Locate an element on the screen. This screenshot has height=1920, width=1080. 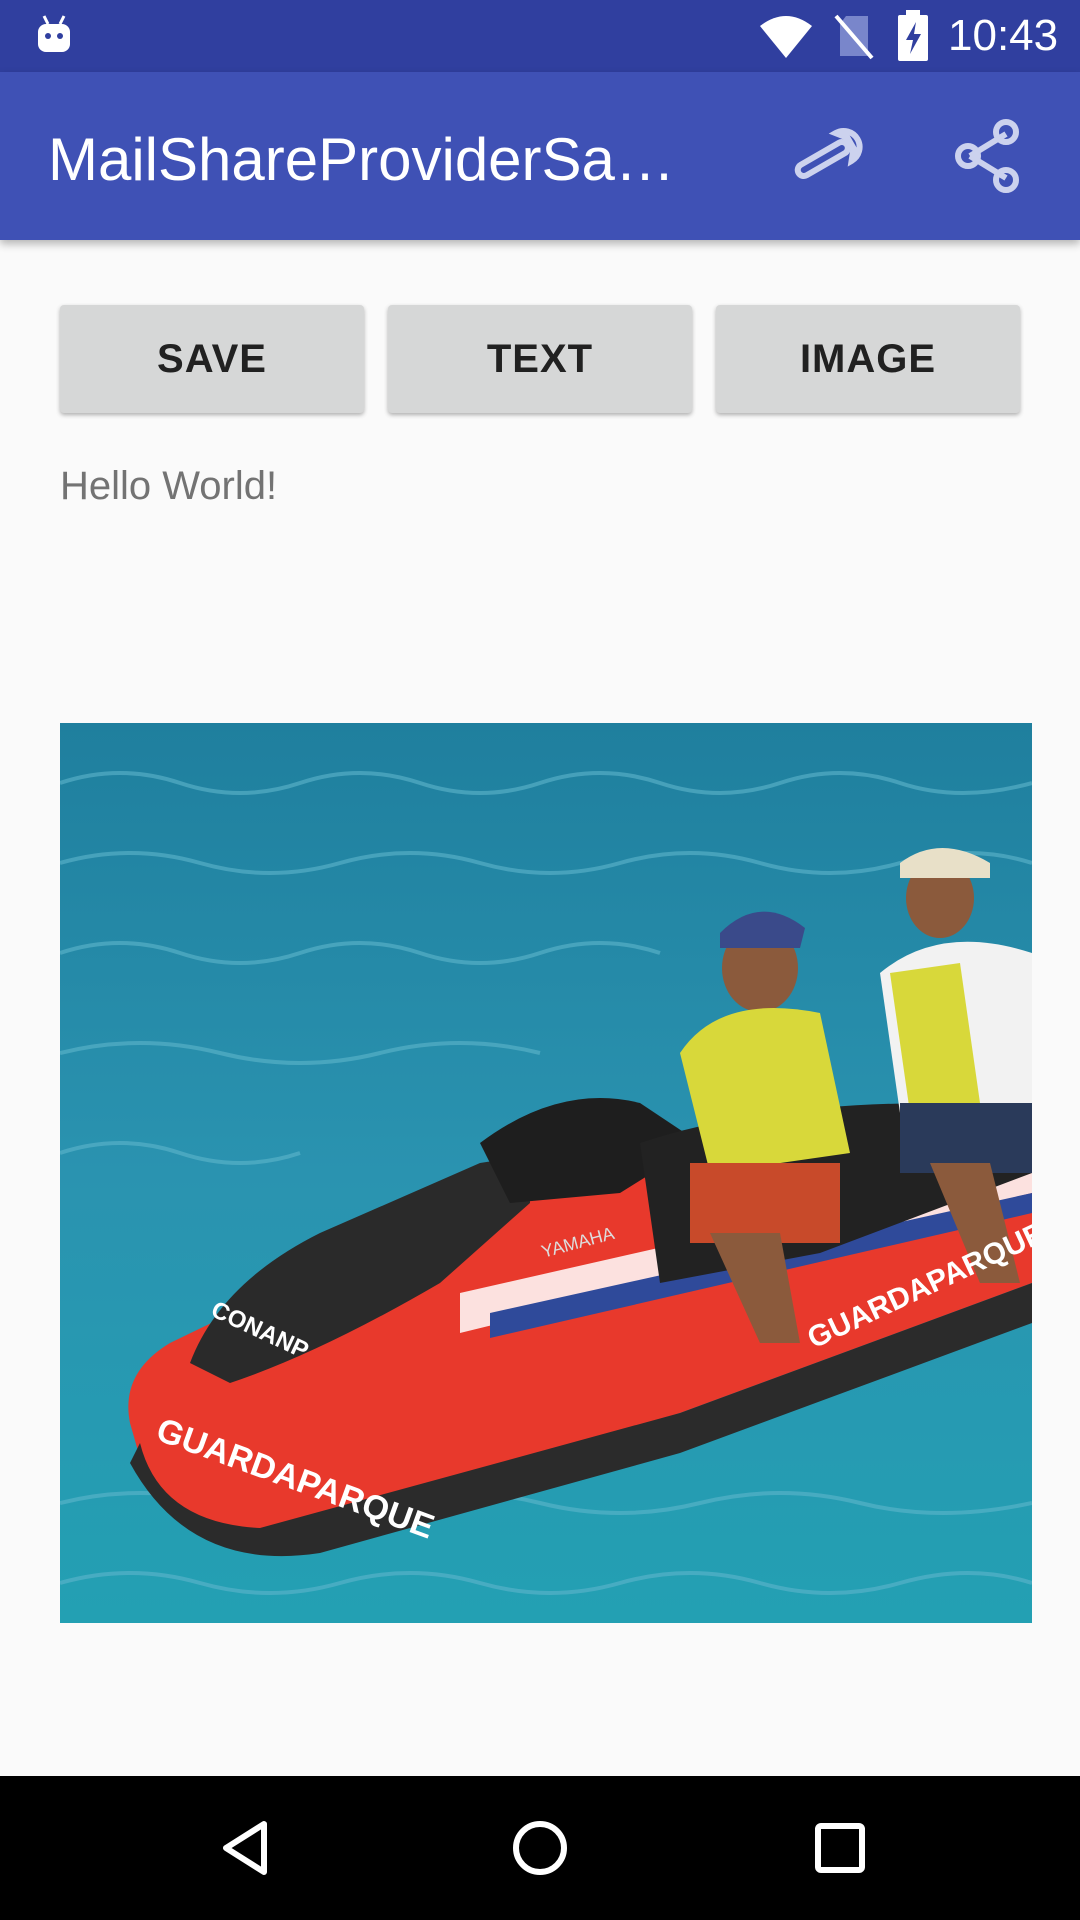
back-icon is located at coordinates (246, 1848).